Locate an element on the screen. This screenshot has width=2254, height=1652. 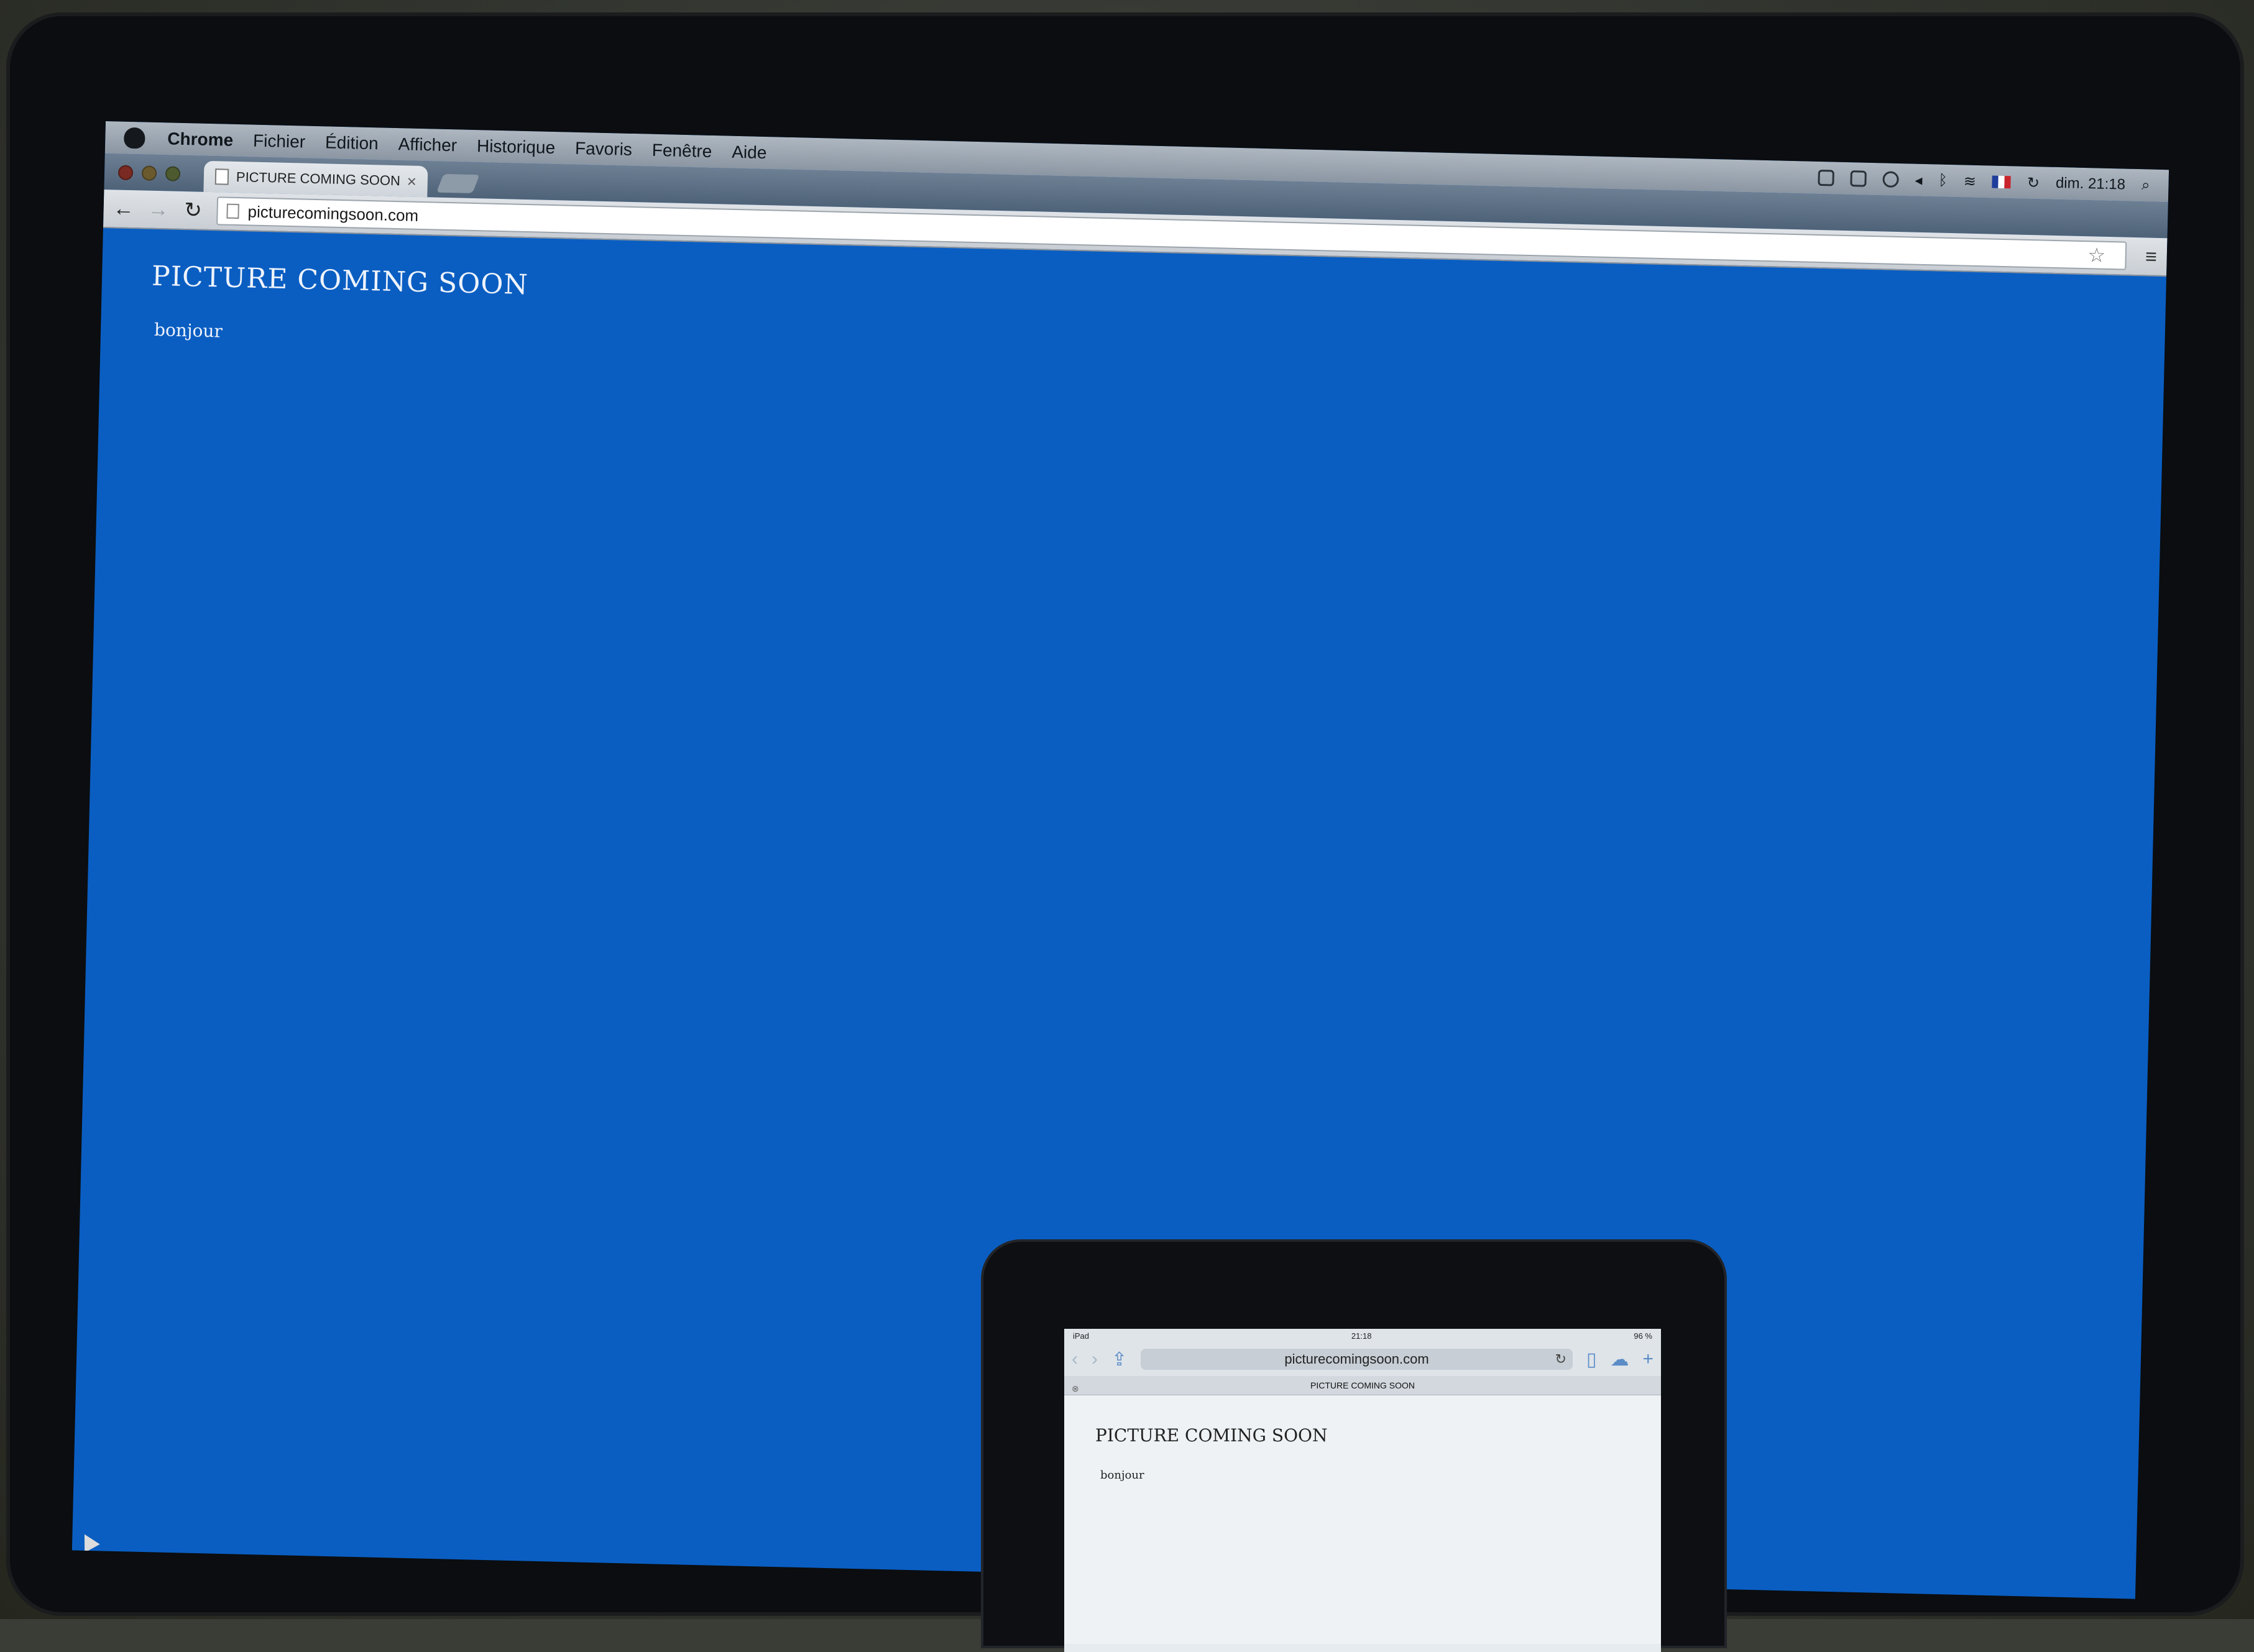
time-machine-icon is located at coordinates (1890, 179).